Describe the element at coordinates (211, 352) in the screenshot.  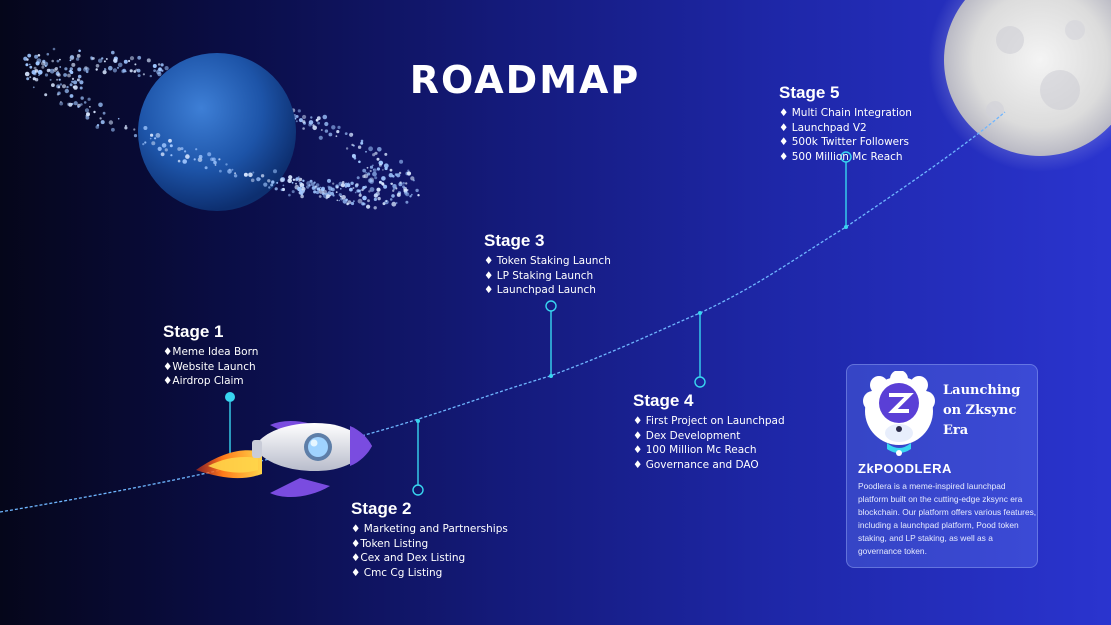
I see `stage-1-item: ♦Meme Idea Born` at that location.